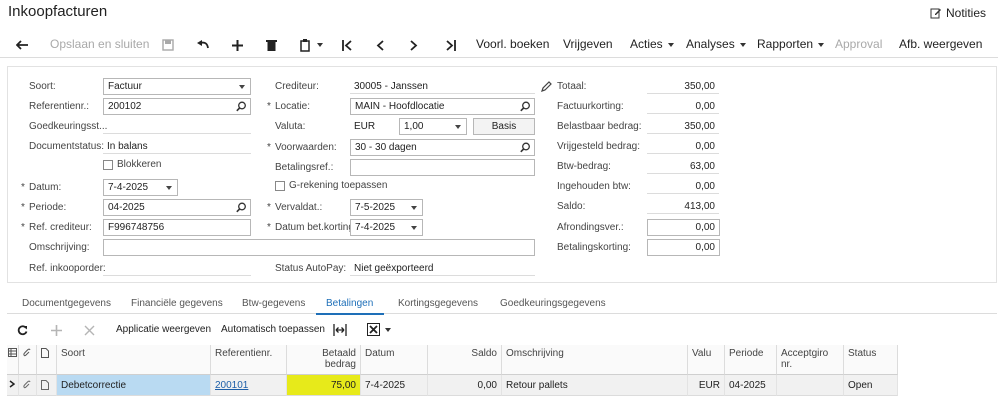 This screenshot has height=403, width=998. What do you see at coordinates (706, 360) in the screenshot?
I see `col-header-currency: Valu` at bounding box center [706, 360].